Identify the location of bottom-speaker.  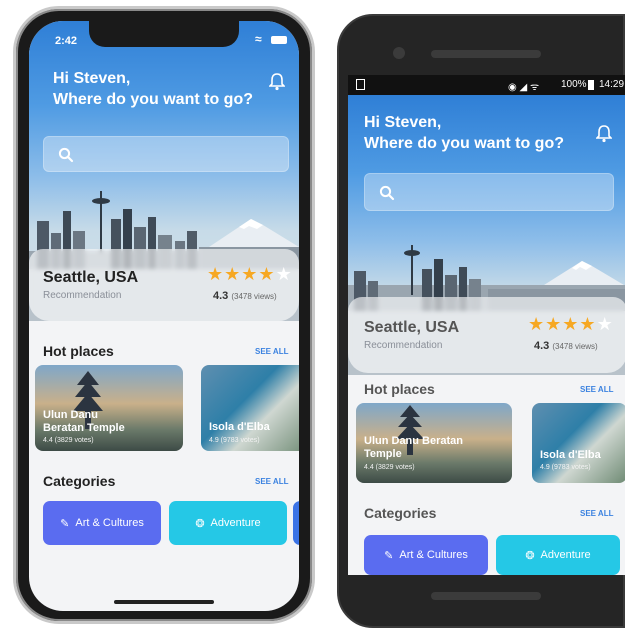
(486, 596).